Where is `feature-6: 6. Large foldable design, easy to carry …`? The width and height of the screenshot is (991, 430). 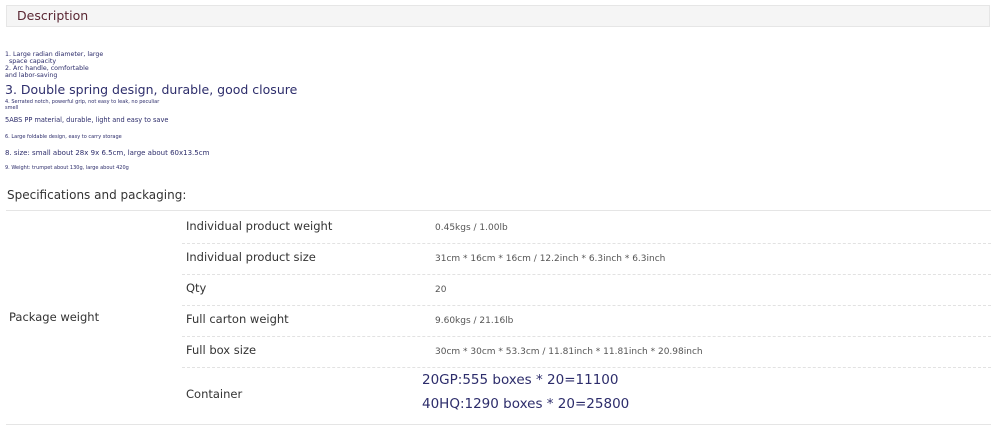 feature-6: 6. Large foldable design, easy to carry … is located at coordinates (63, 137).